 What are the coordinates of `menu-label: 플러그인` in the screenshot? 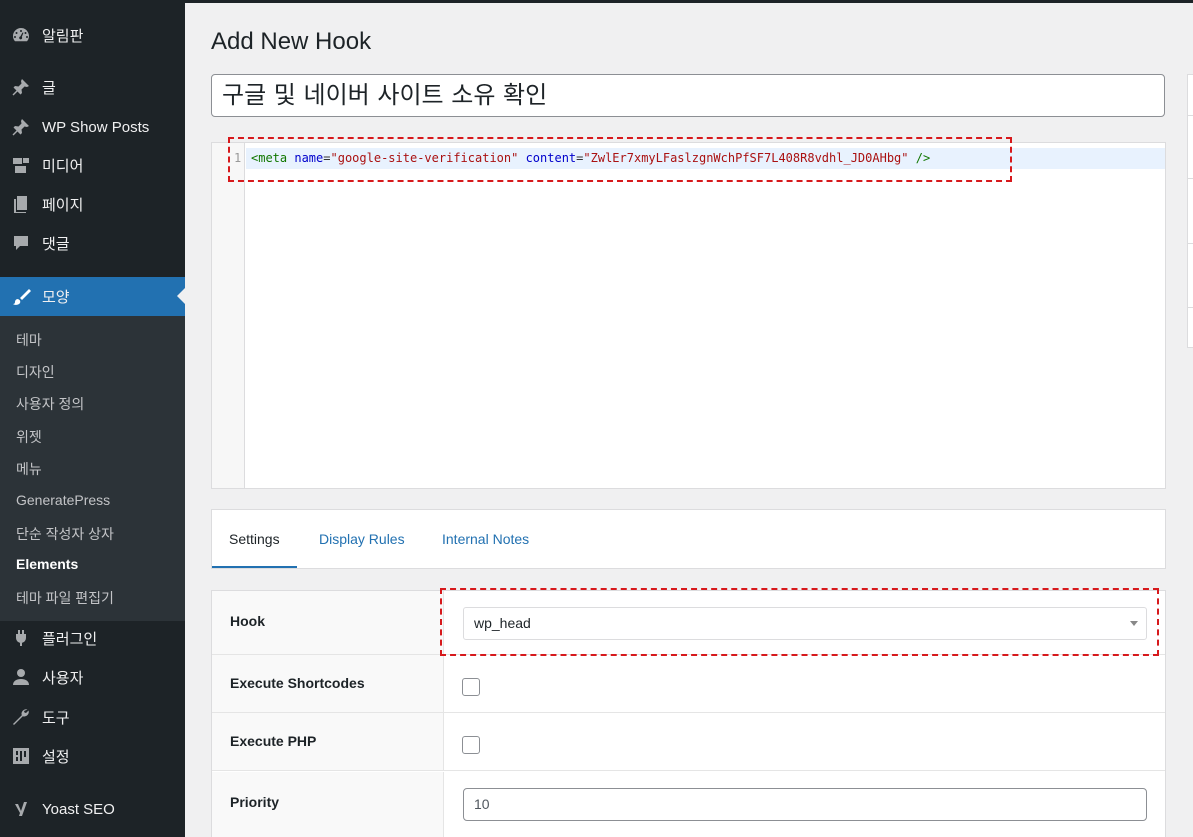 It's located at (70, 639).